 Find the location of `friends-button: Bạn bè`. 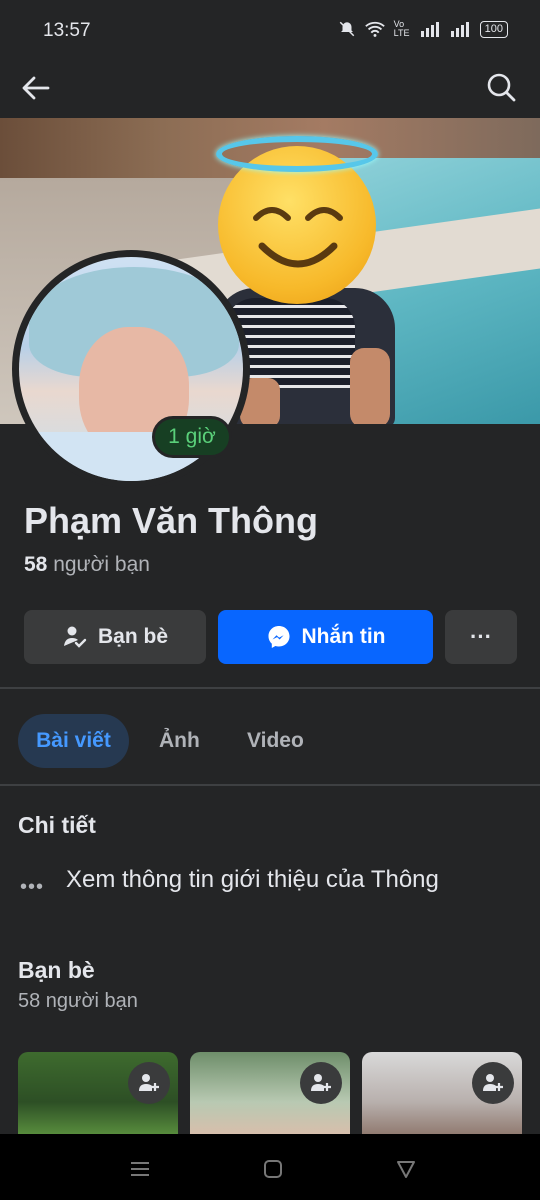

friends-button: Bạn bè is located at coordinates (115, 637).